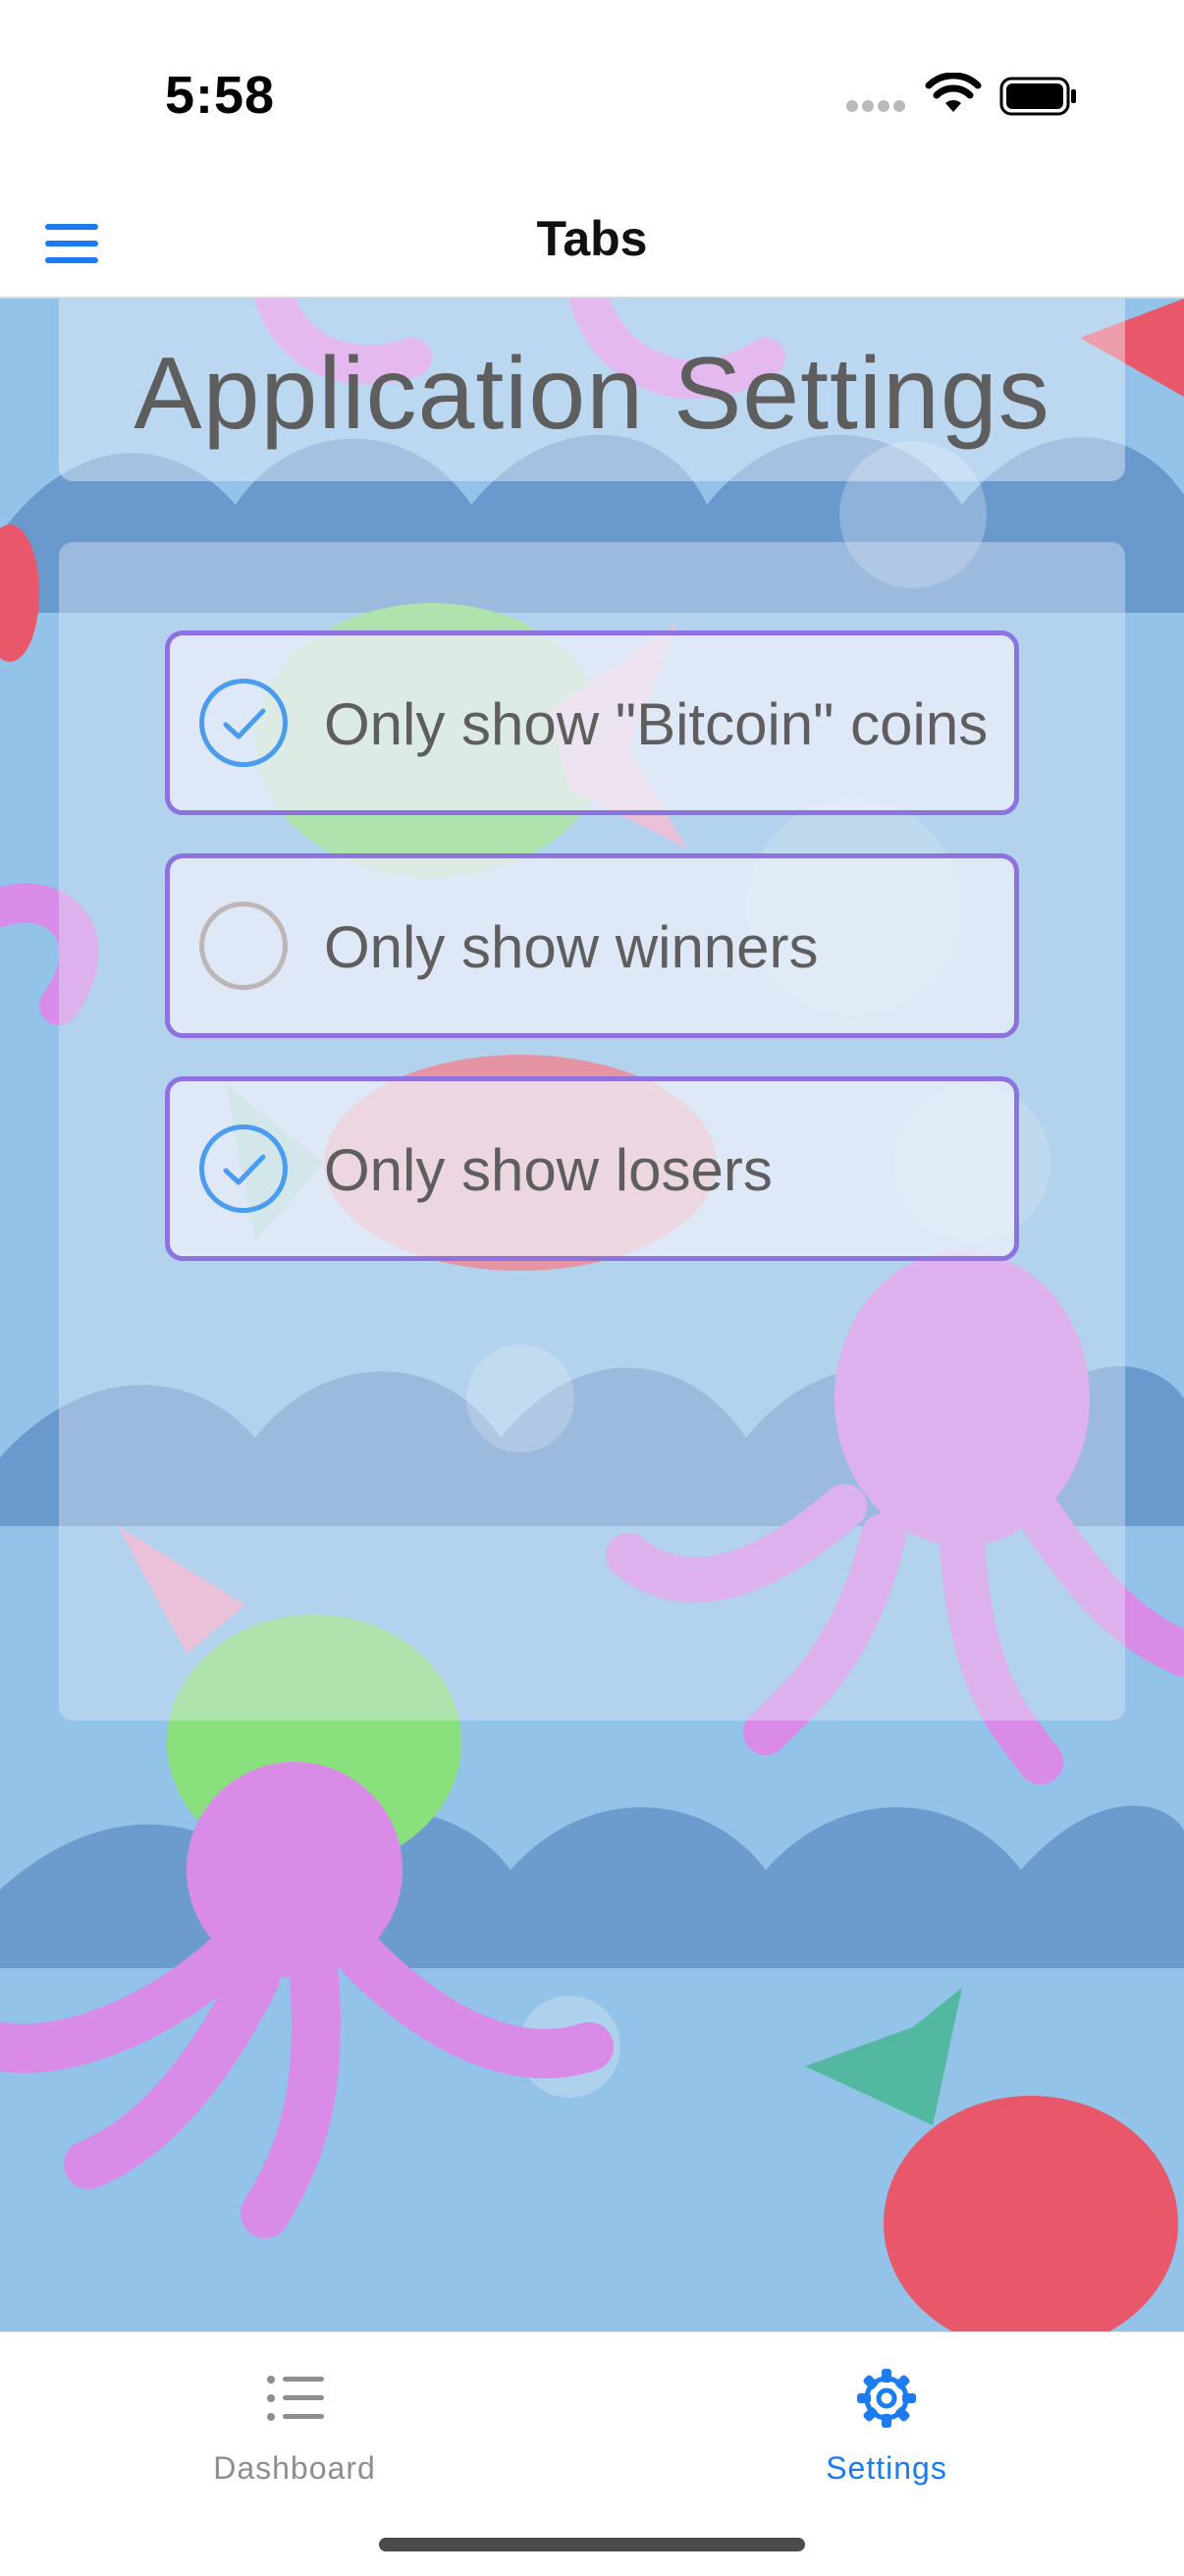 The width and height of the screenshot is (1184, 2576). Describe the element at coordinates (572, 947) in the screenshot. I see `option-label: Only show winners` at that location.